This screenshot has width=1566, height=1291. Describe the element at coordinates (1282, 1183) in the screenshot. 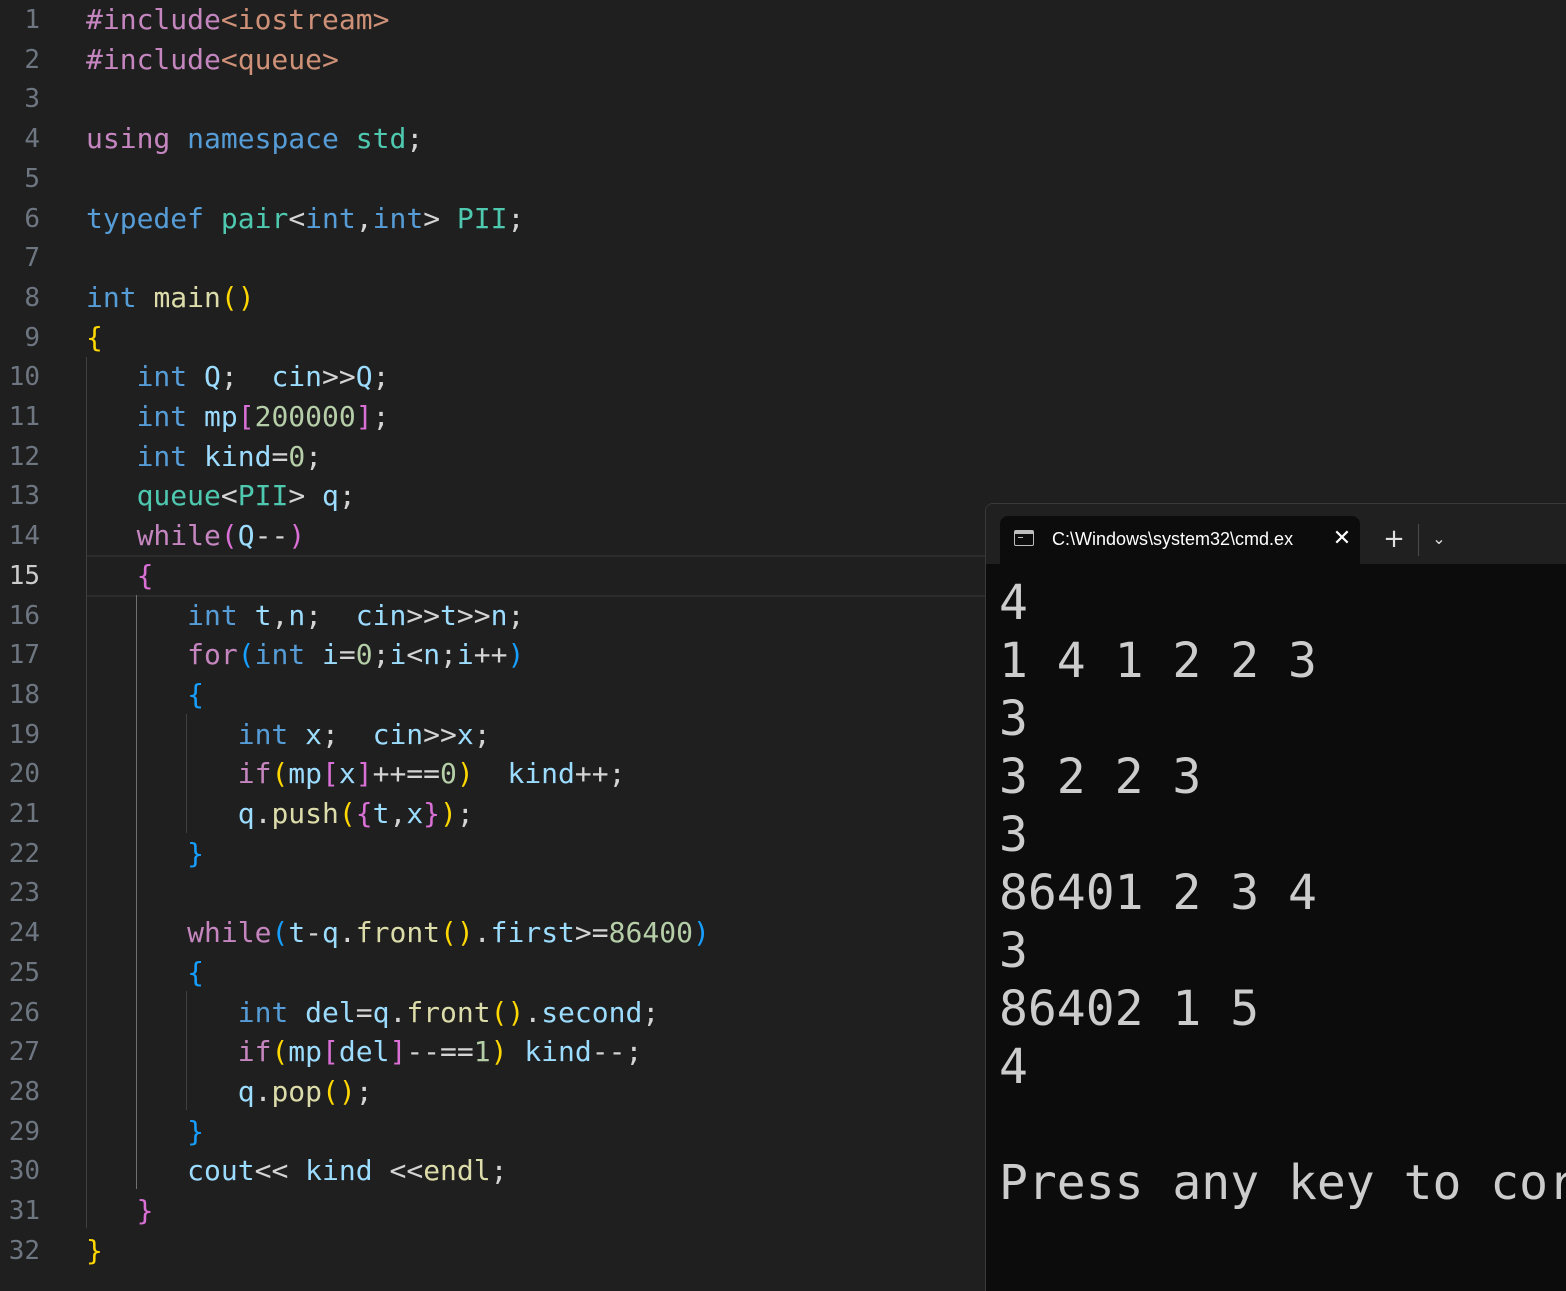

I see `terminal-output-line: Press any key to cor` at that location.